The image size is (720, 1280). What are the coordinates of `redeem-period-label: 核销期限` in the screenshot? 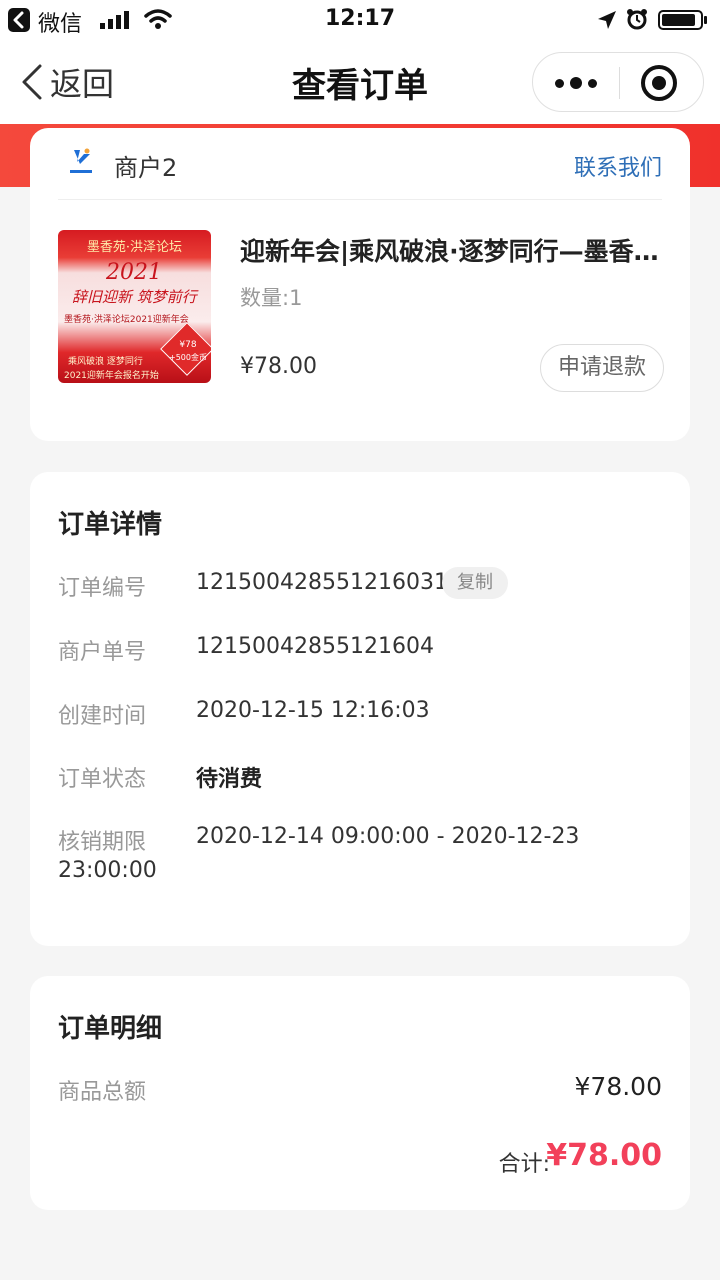 It's located at (102, 842).